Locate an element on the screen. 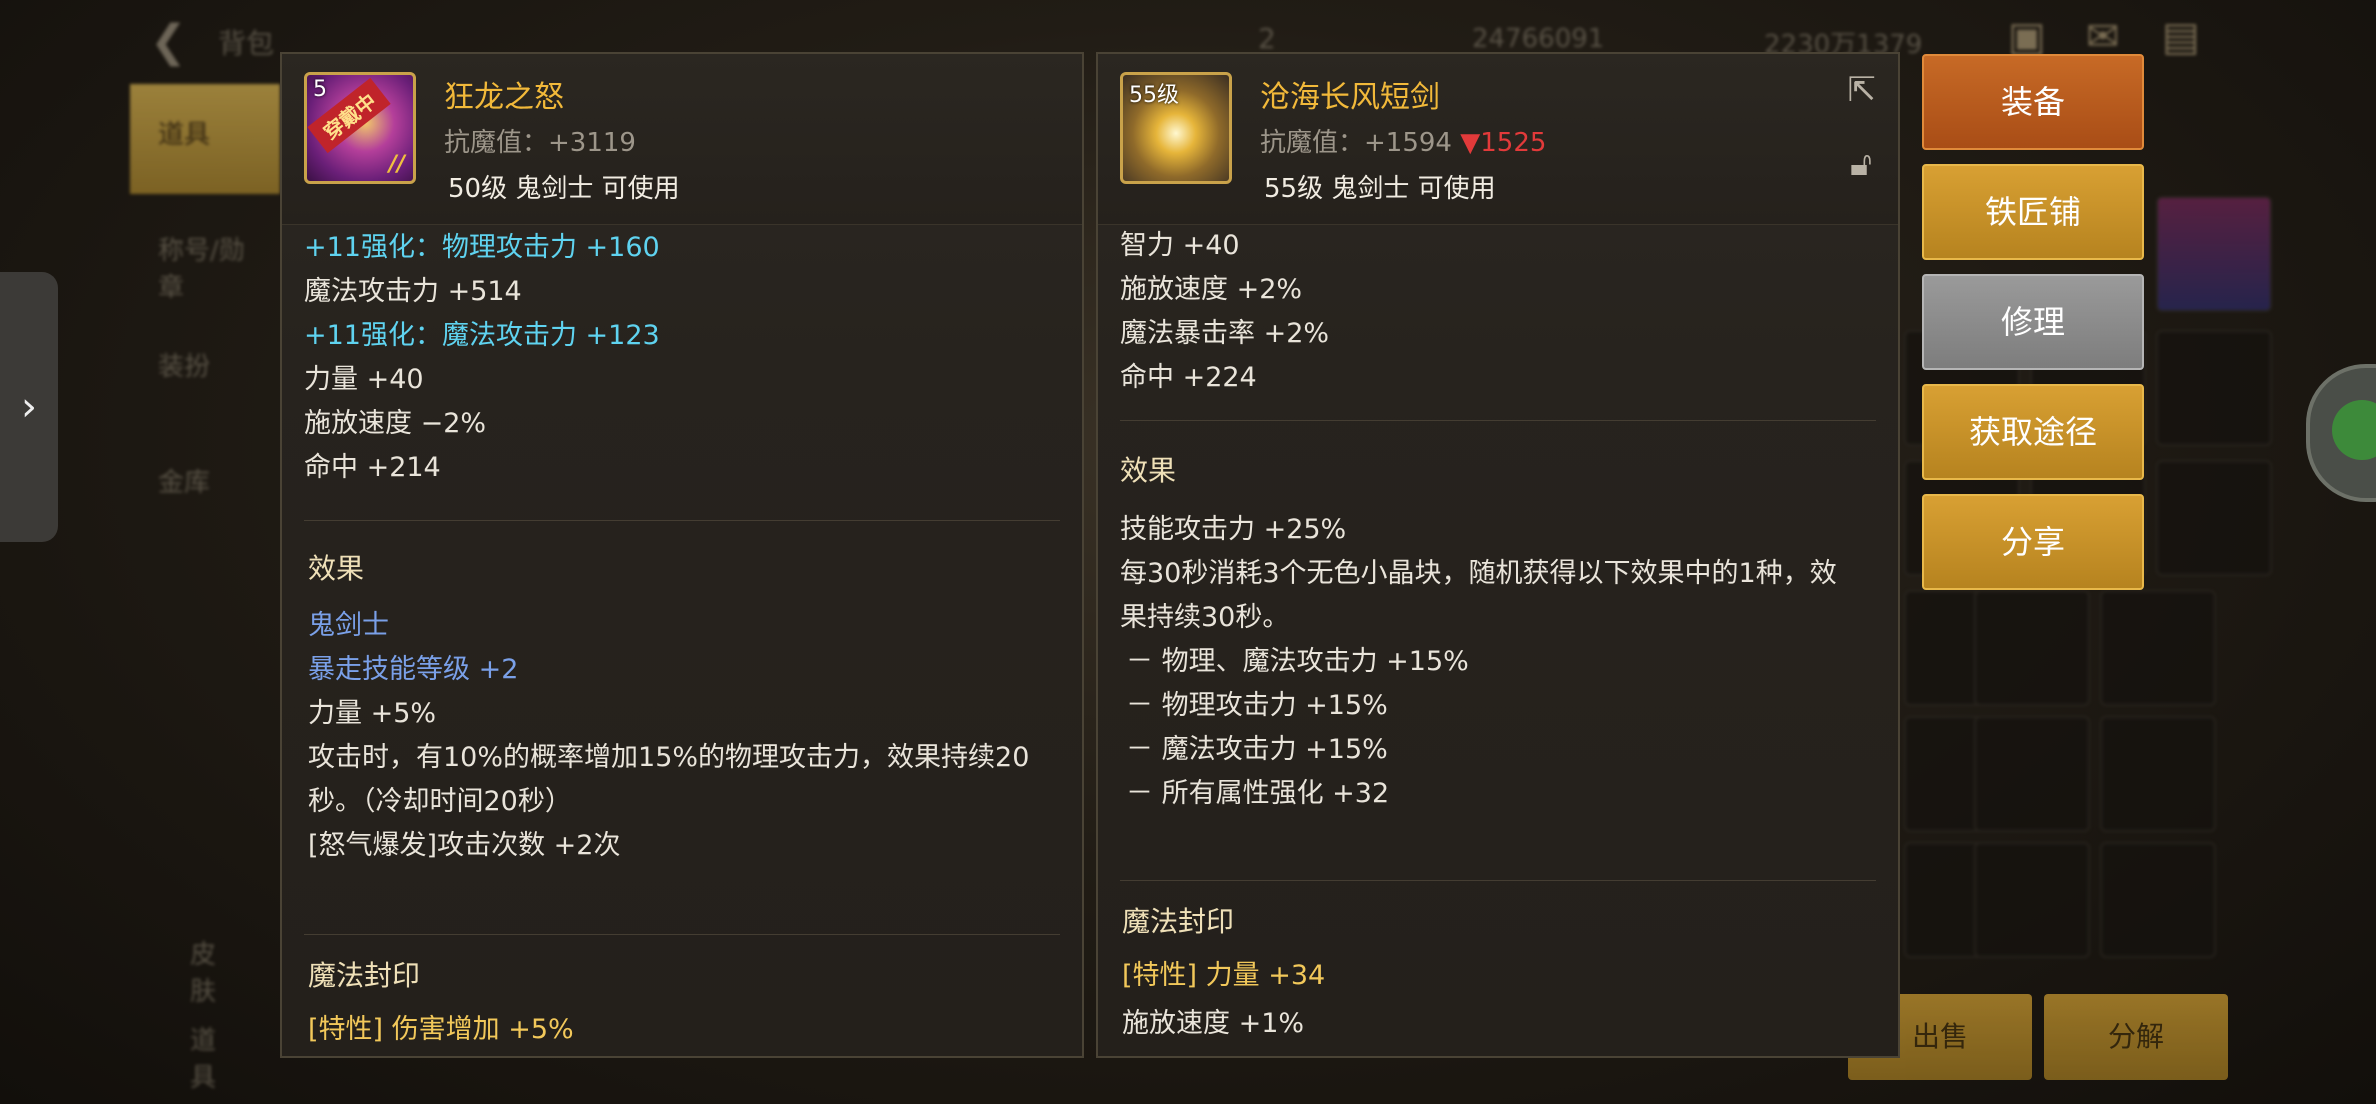  effect-line: － 物理攻击力 +15% is located at coordinates (1257, 705).